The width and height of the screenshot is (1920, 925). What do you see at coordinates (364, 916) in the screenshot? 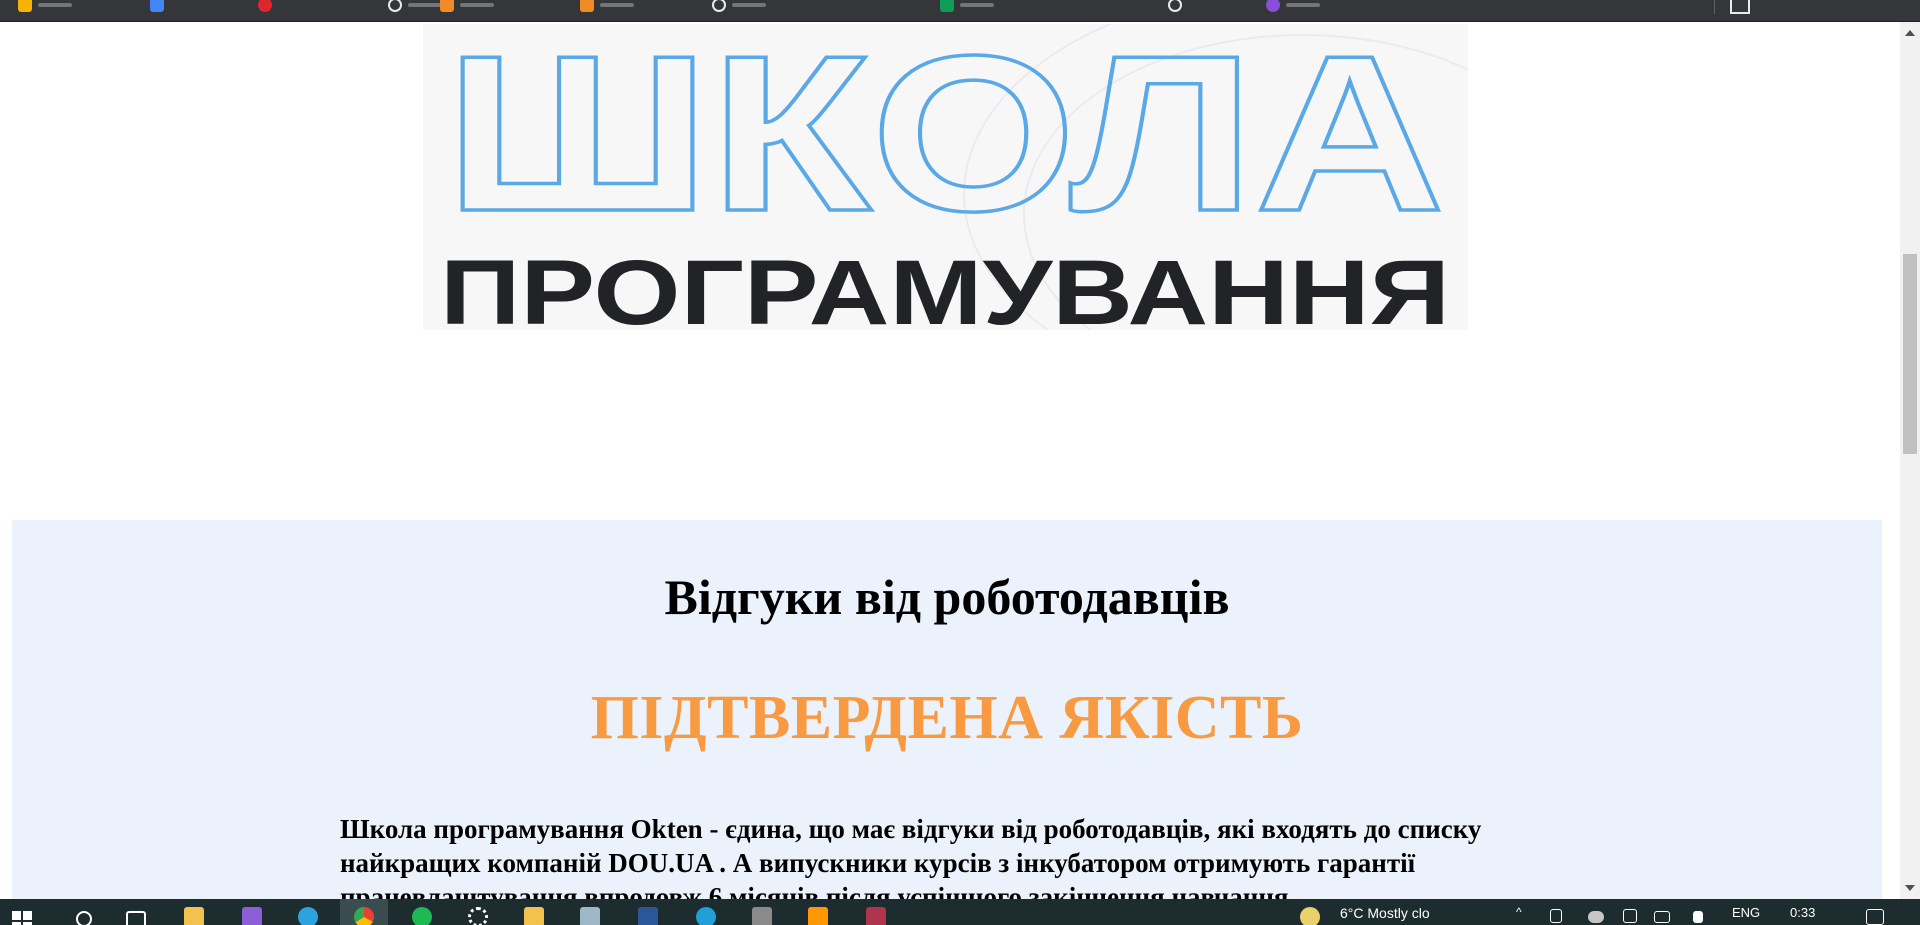
I see `chrome-icon` at bounding box center [364, 916].